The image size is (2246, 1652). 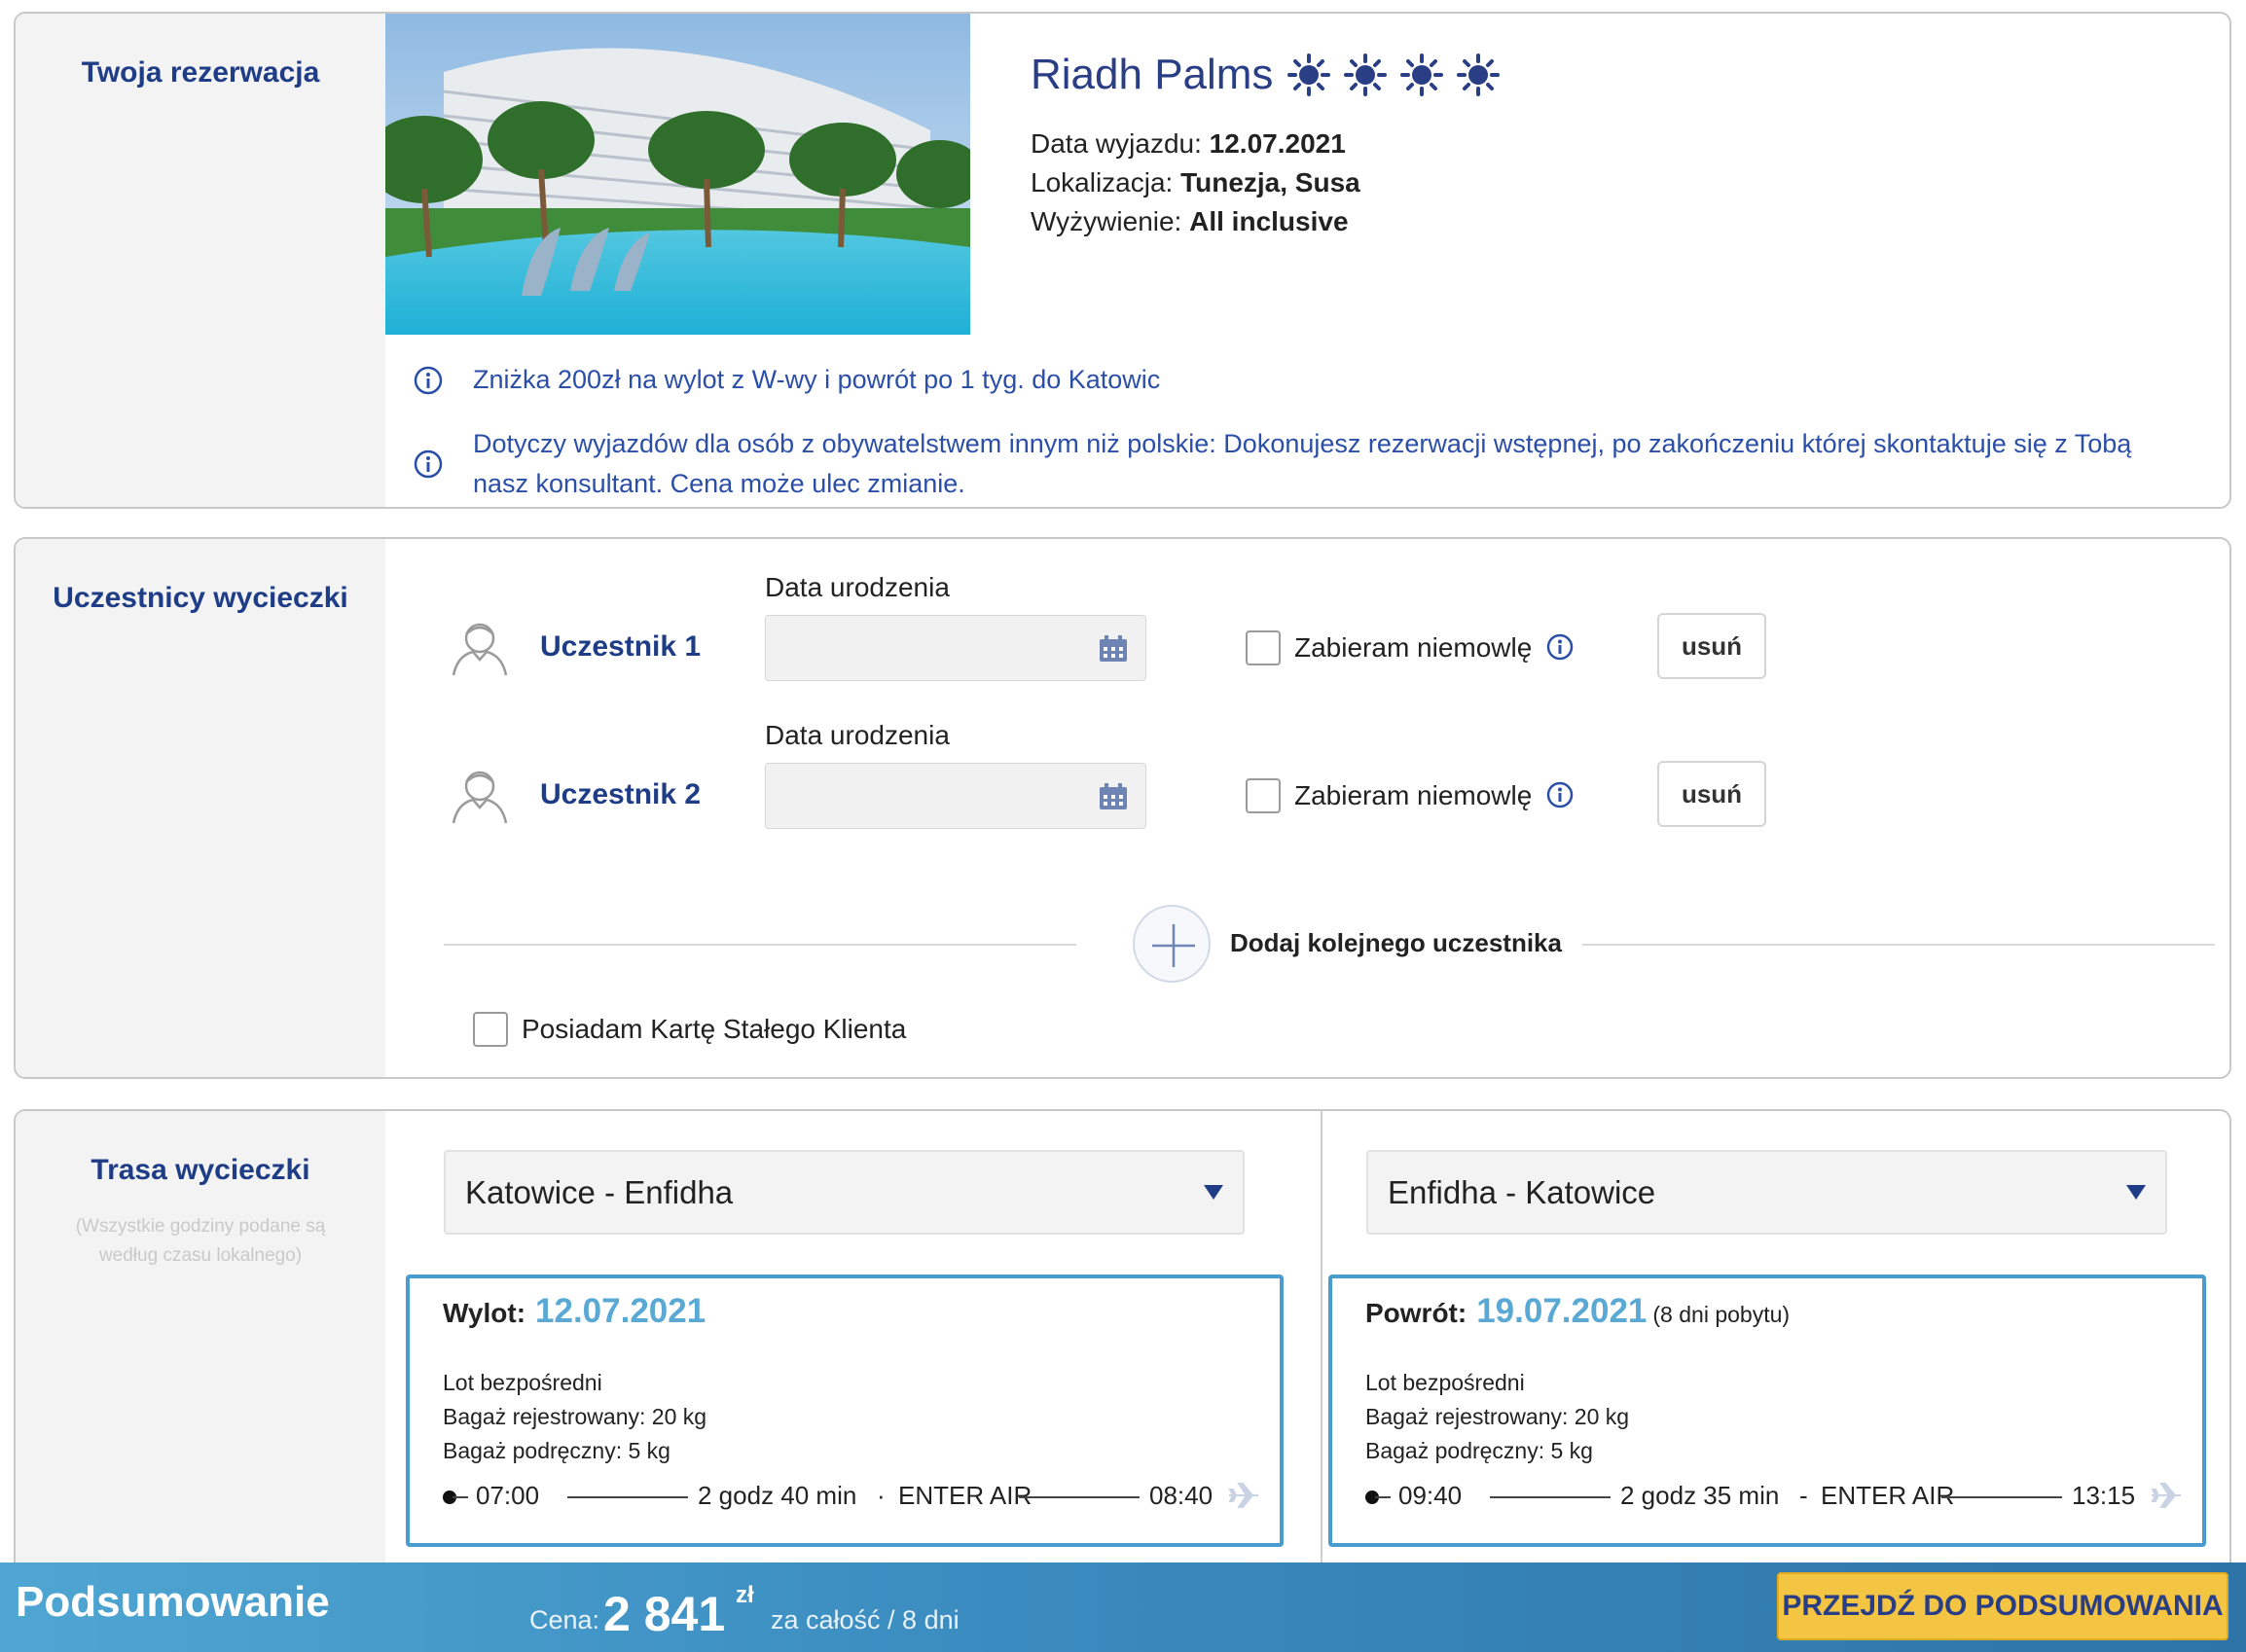 I want to click on reservation-title: Twoja rezerwacja, so click(x=200, y=72).